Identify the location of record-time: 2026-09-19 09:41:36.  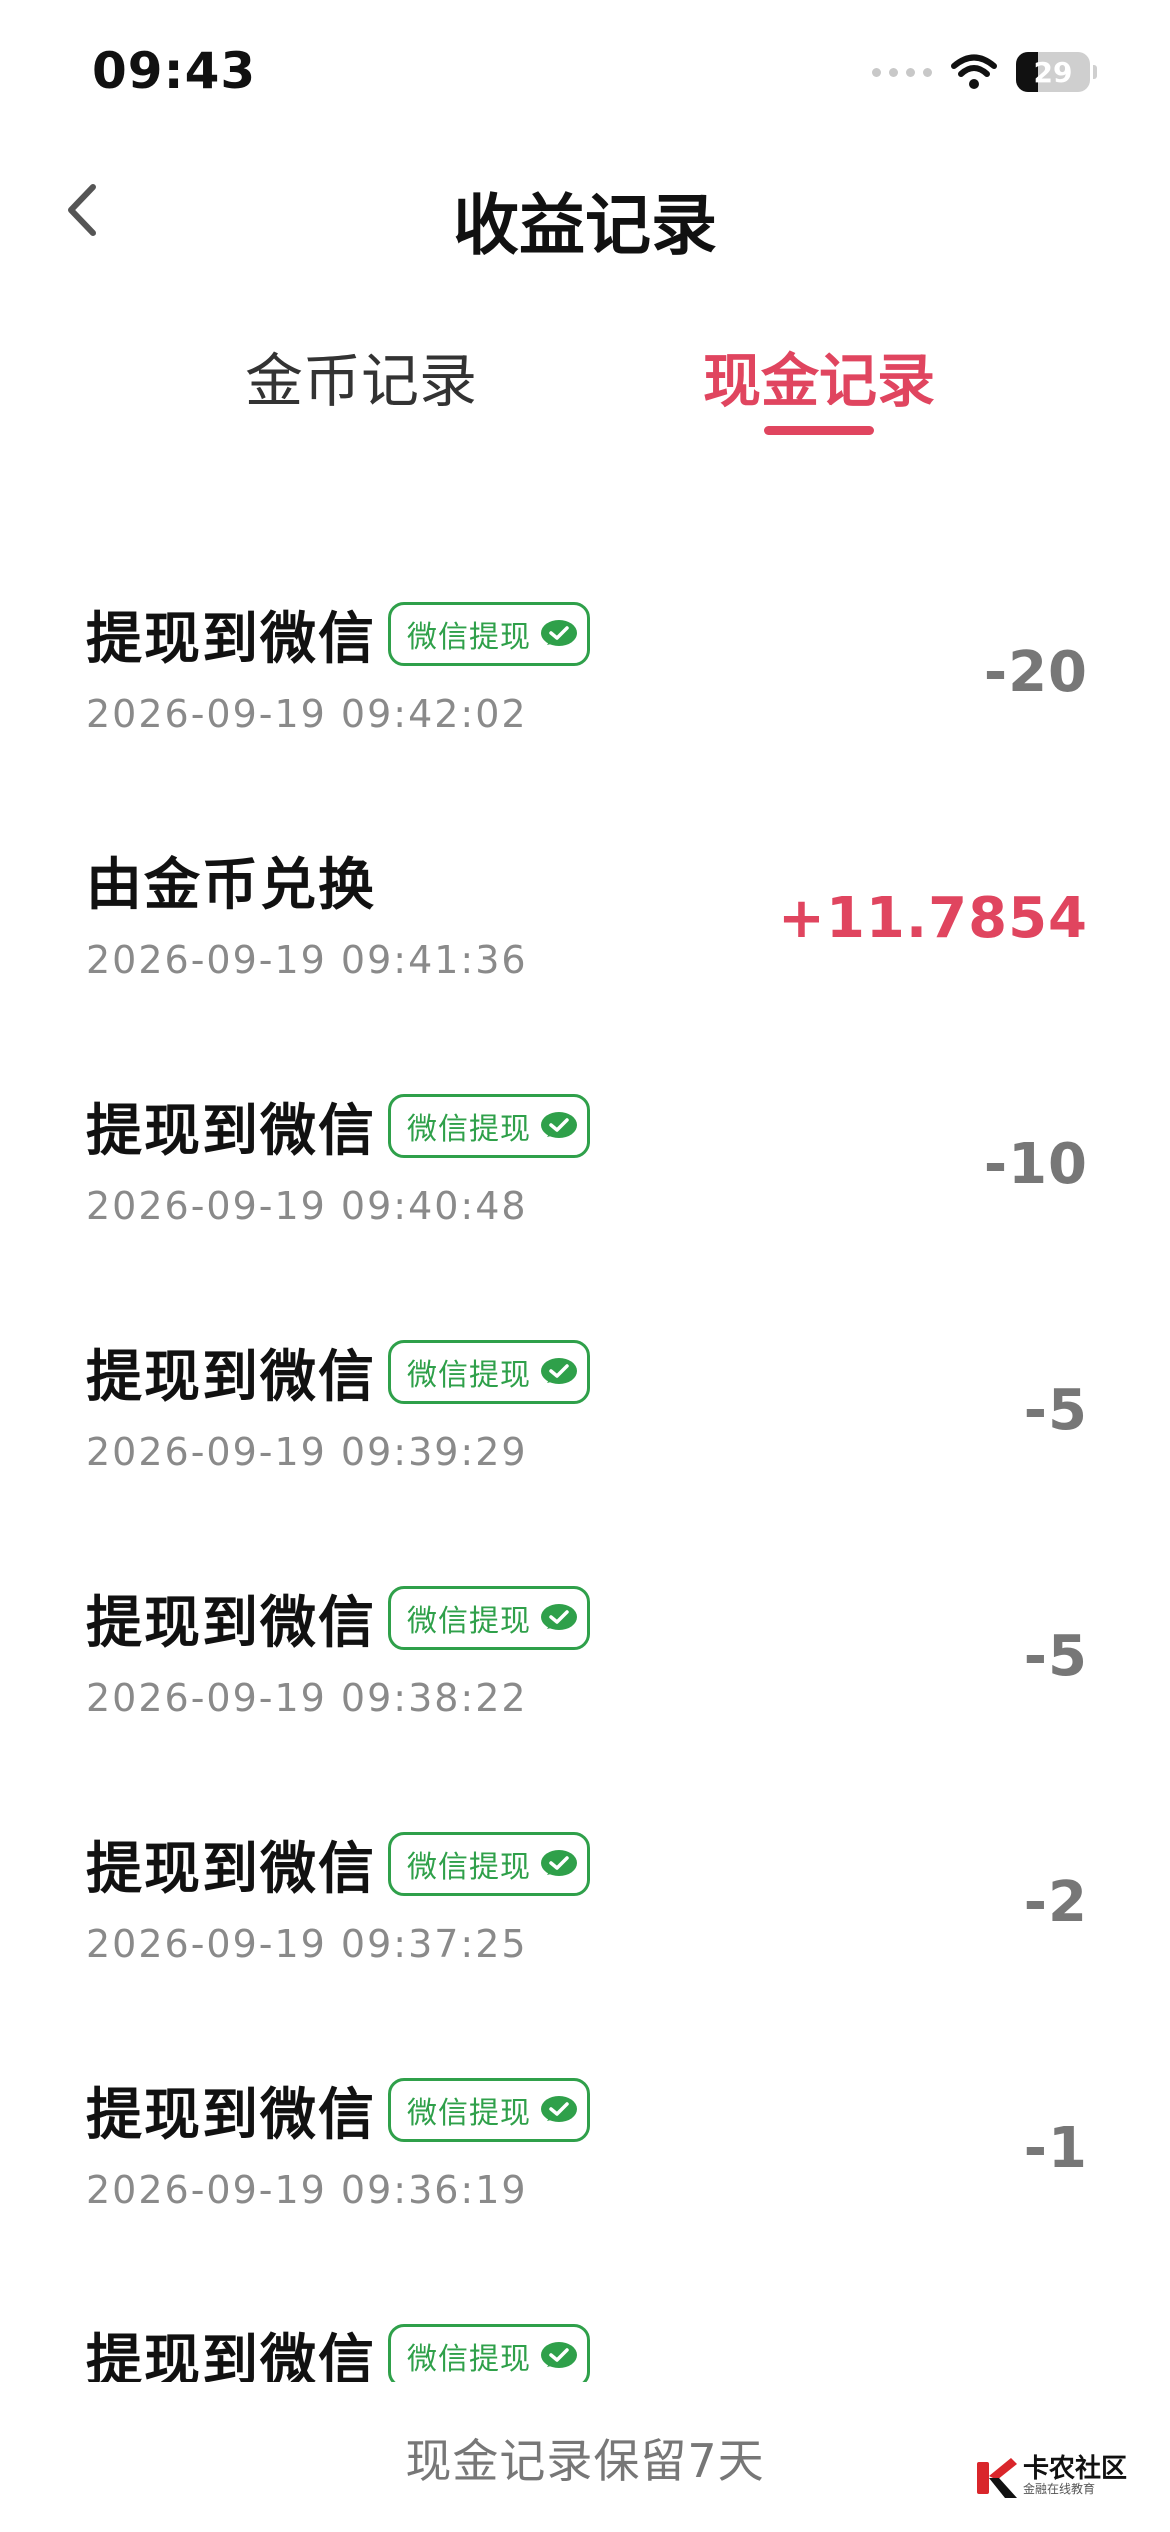
(307, 960).